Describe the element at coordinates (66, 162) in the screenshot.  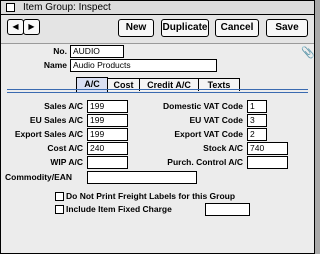
I see `wip-ac-label: WIP A/C` at that location.